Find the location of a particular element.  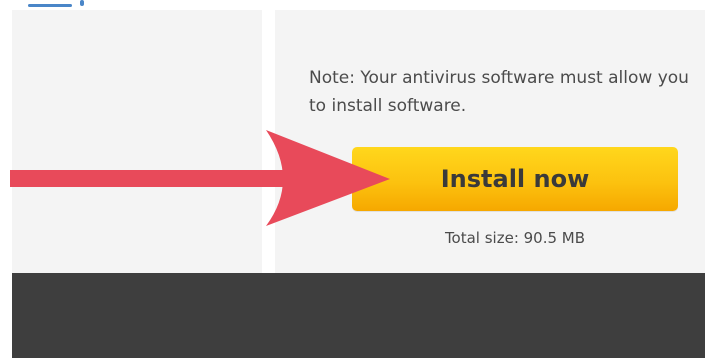

total-size-label: Total size: 90.5 MB is located at coordinates (515, 238).